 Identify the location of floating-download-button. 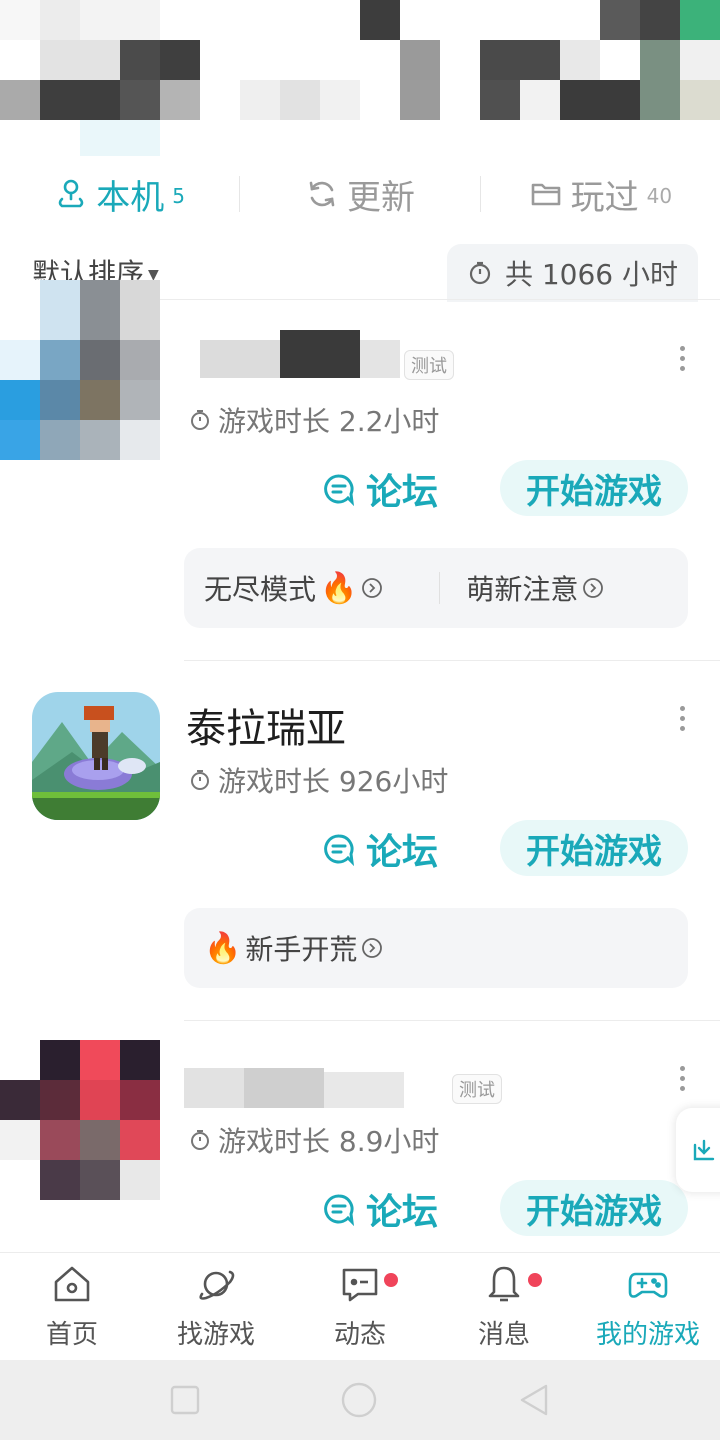
(698, 1150).